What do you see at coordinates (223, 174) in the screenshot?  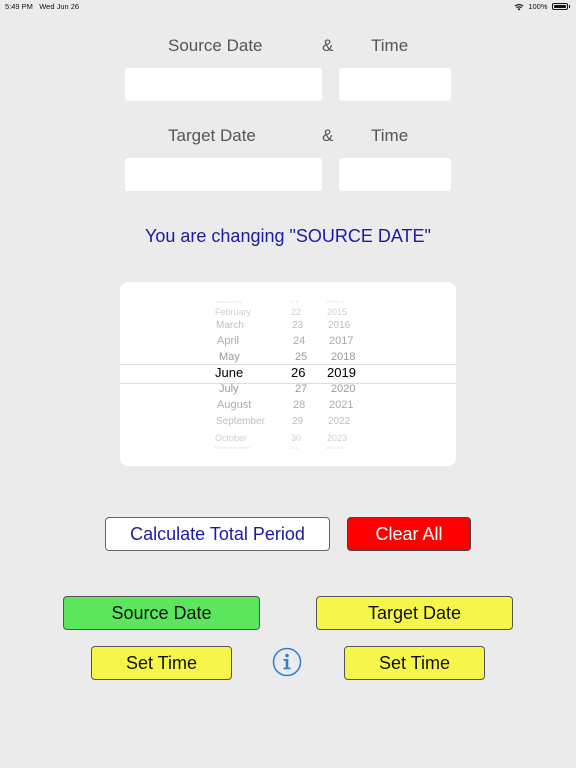 I see `target-date-field` at bounding box center [223, 174].